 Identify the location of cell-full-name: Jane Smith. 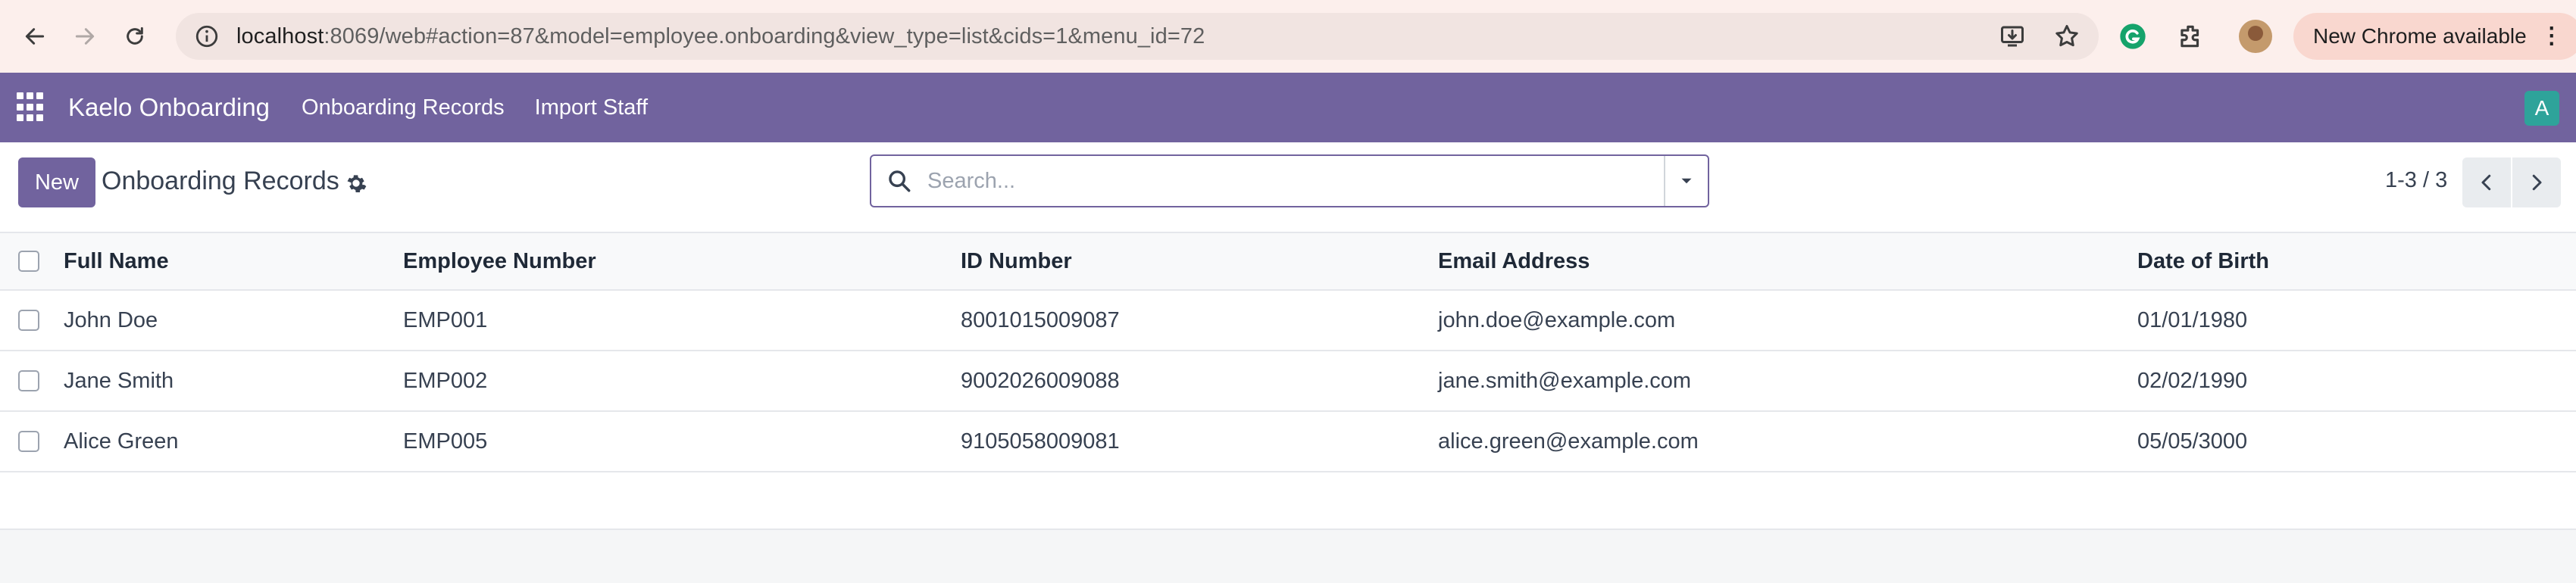
(233, 381).